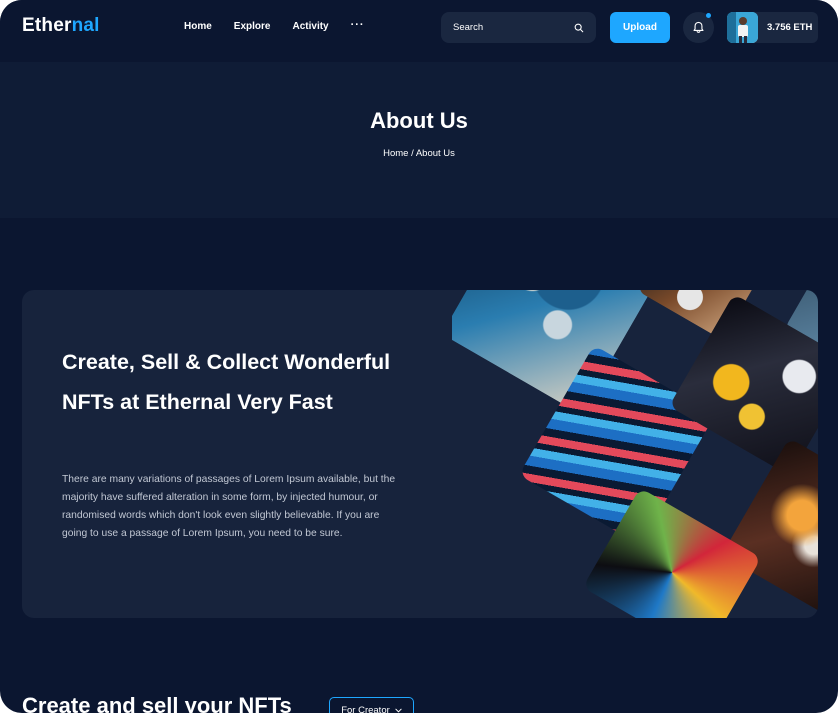 The height and width of the screenshot is (713, 838). Describe the element at coordinates (157, 703) in the screenshot. I see `section-title: Create and sell your NFTs` at that location.